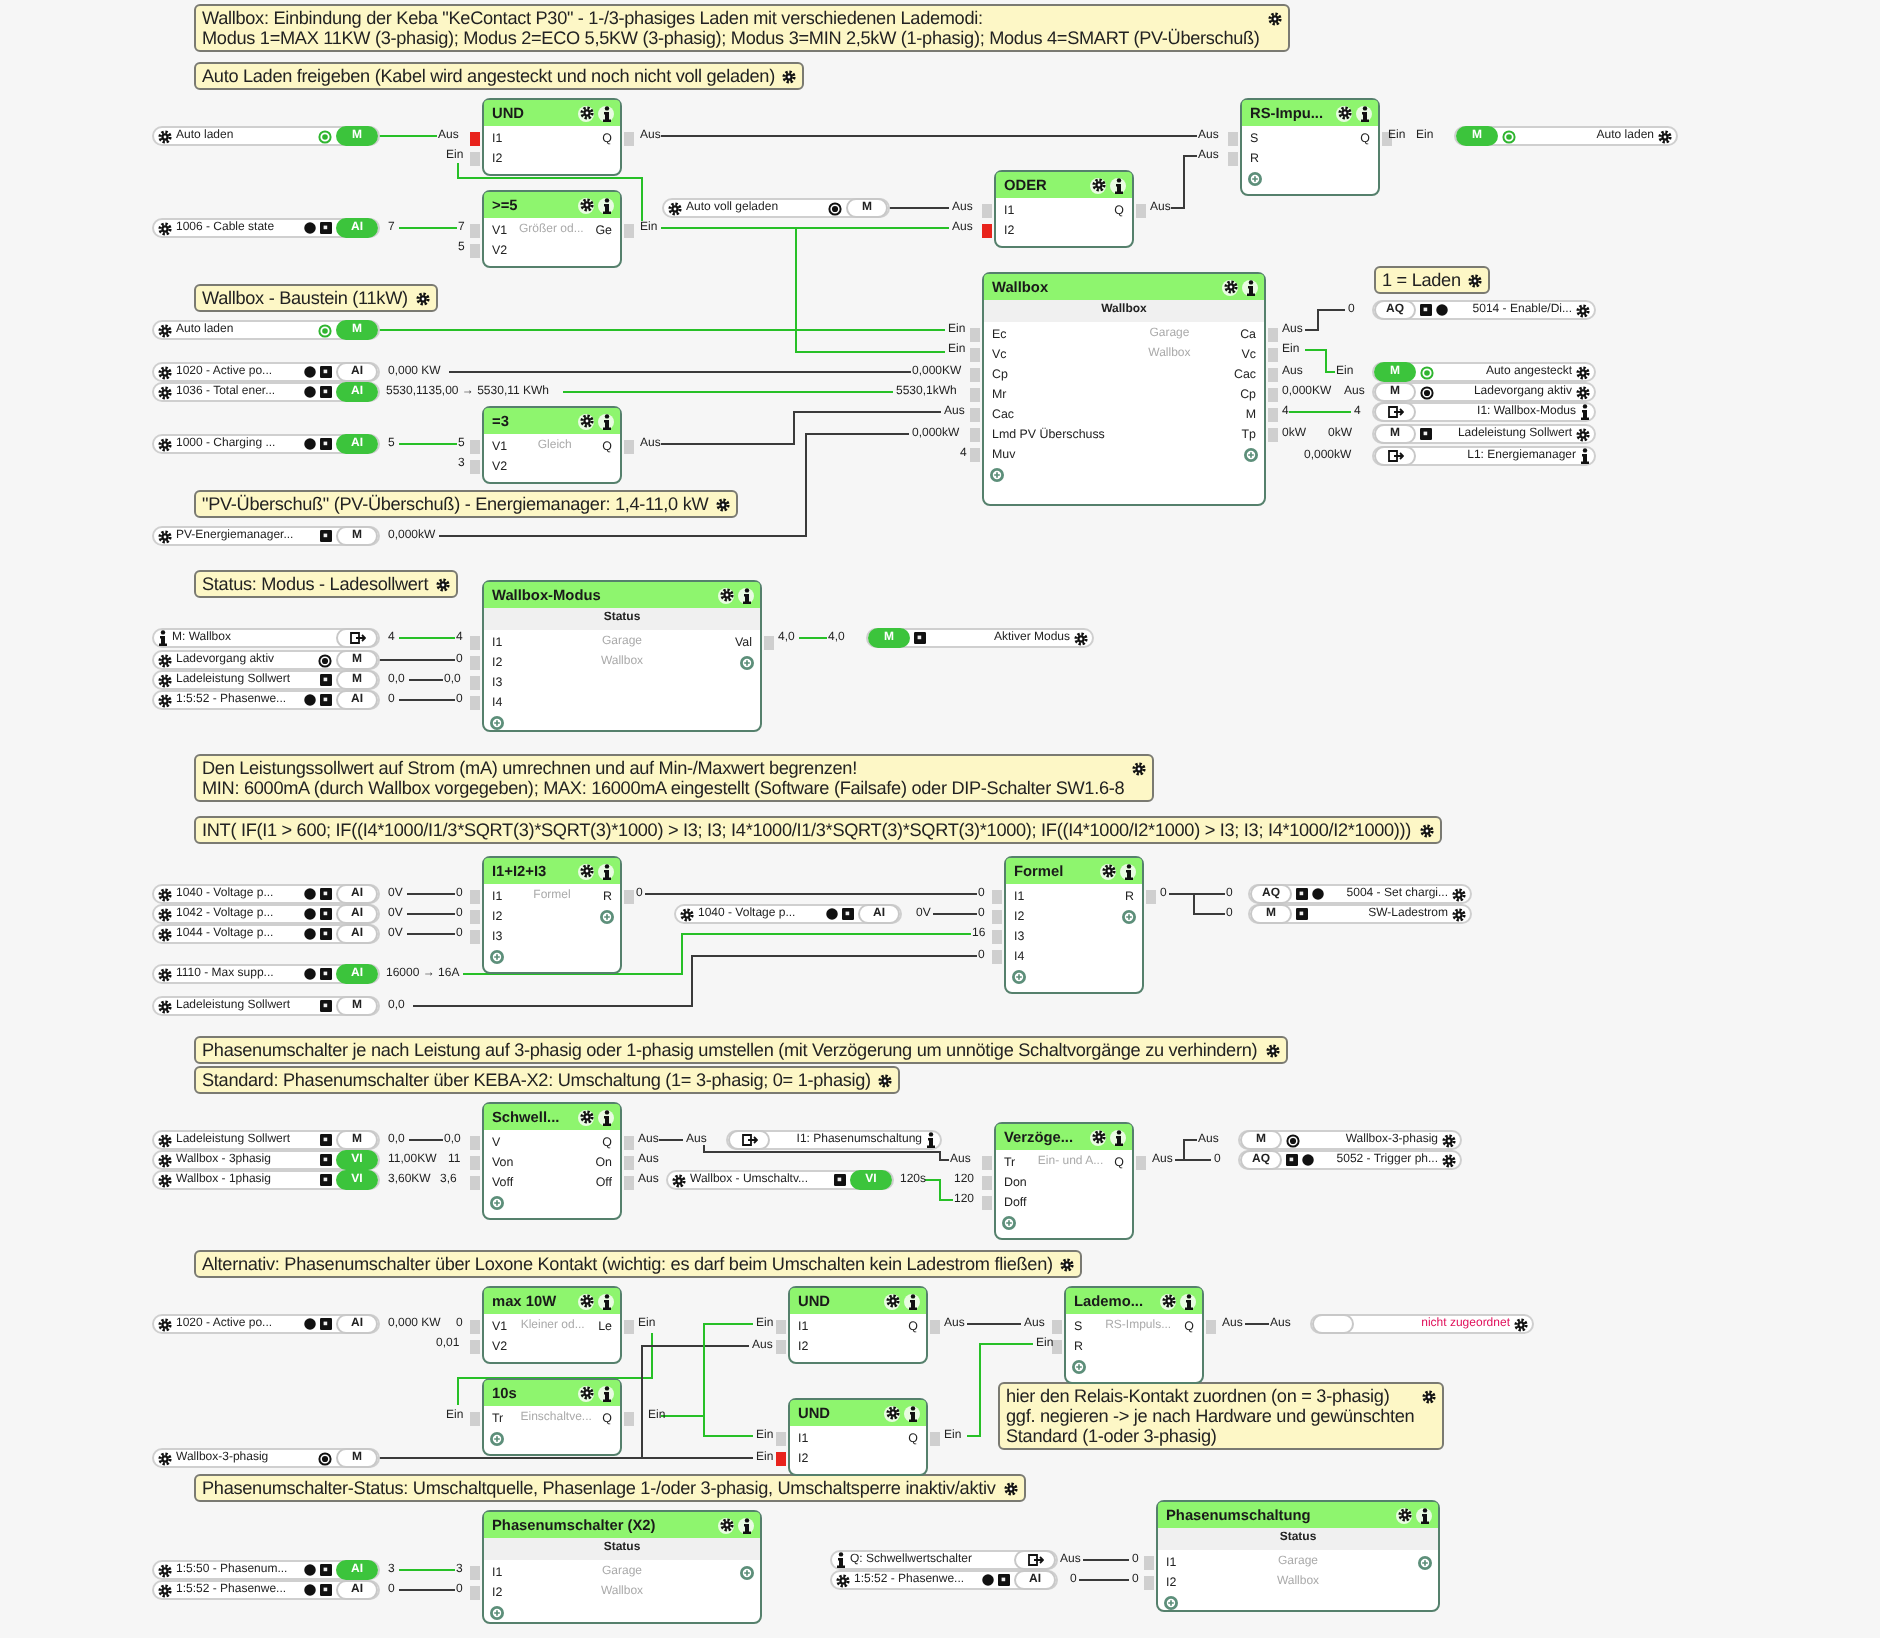 The image size is (1880, 1638). I want to click on comment-note: Phasenumschalter-Status: Umschaltquelle, Phasenlage 1-/oder 3-phasig, Umschaltsperre inaktiv/aktiv, so click(610, 1488).